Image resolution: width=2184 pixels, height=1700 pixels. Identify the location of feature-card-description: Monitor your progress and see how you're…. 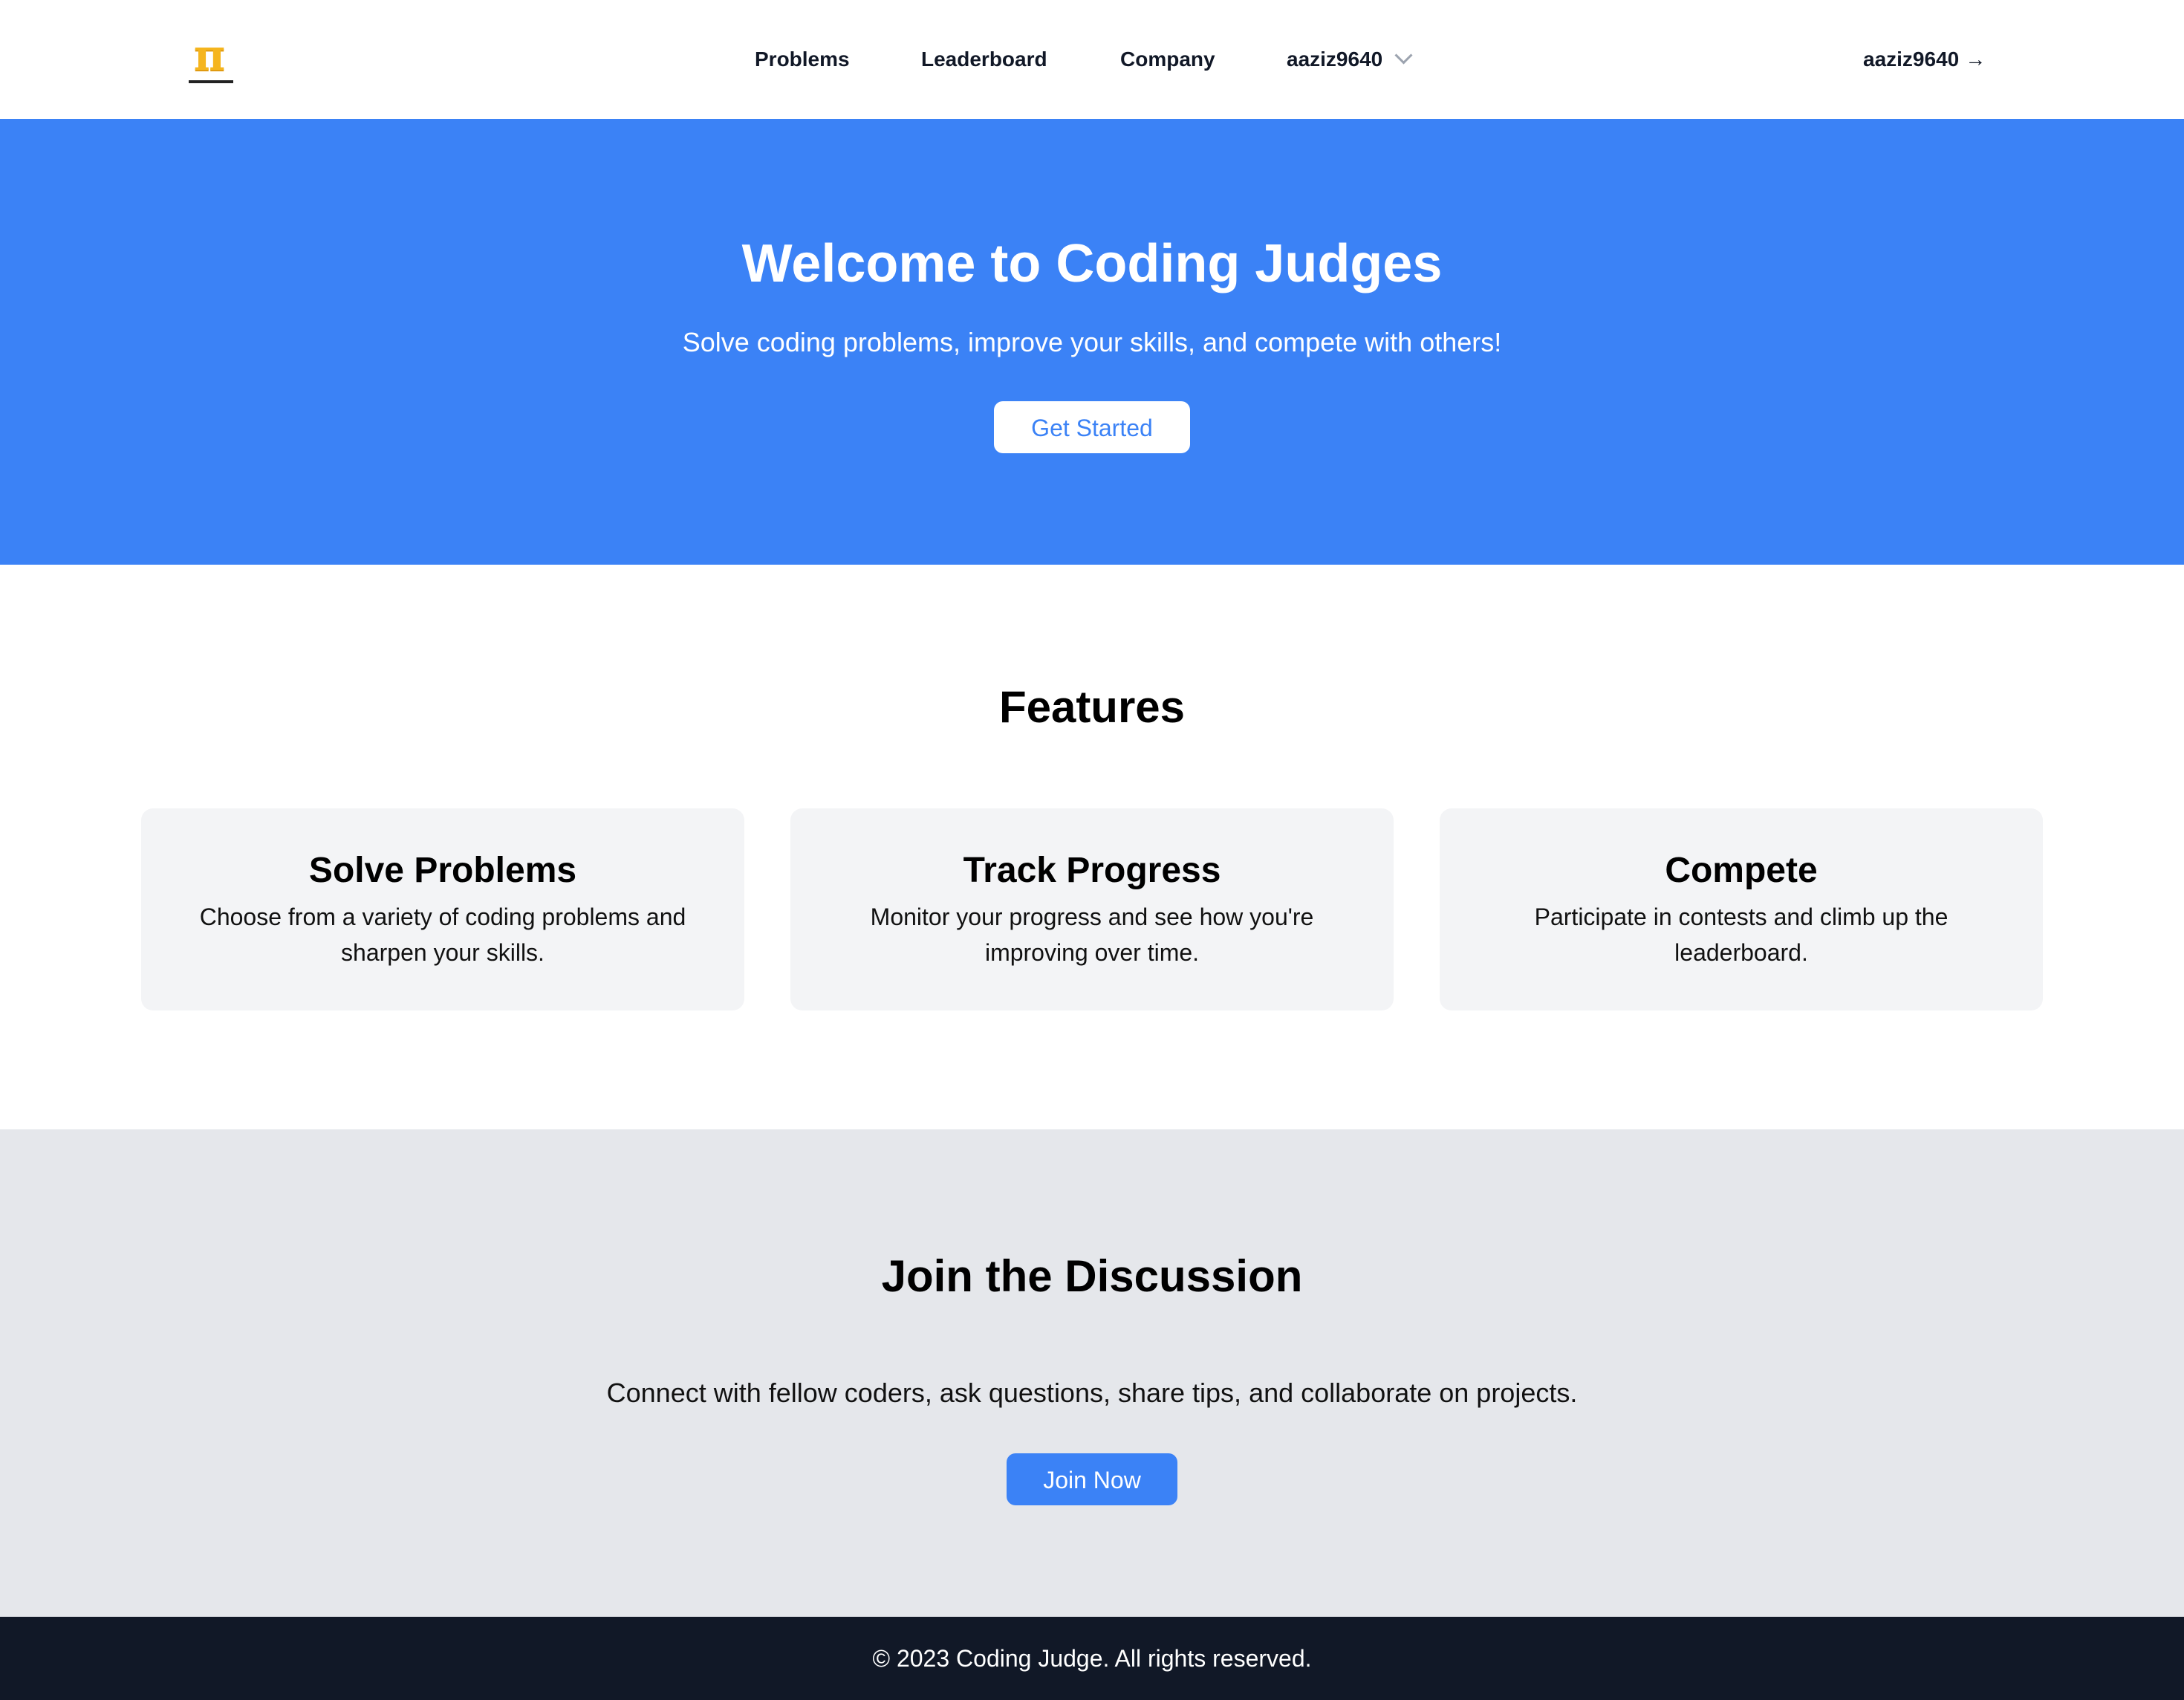
(1092, 934).